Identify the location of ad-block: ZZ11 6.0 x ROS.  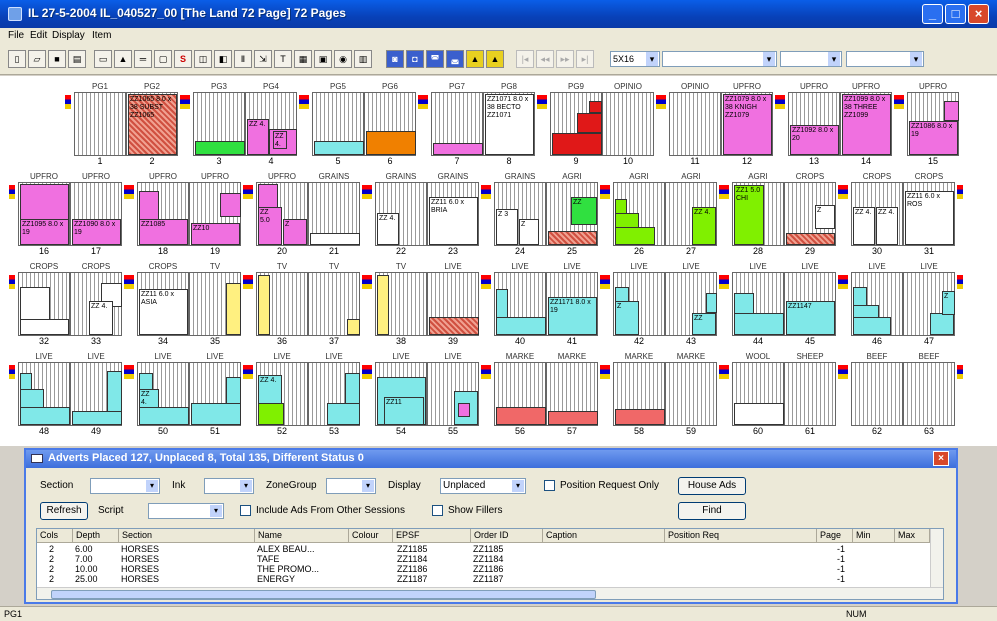
(929, 218).